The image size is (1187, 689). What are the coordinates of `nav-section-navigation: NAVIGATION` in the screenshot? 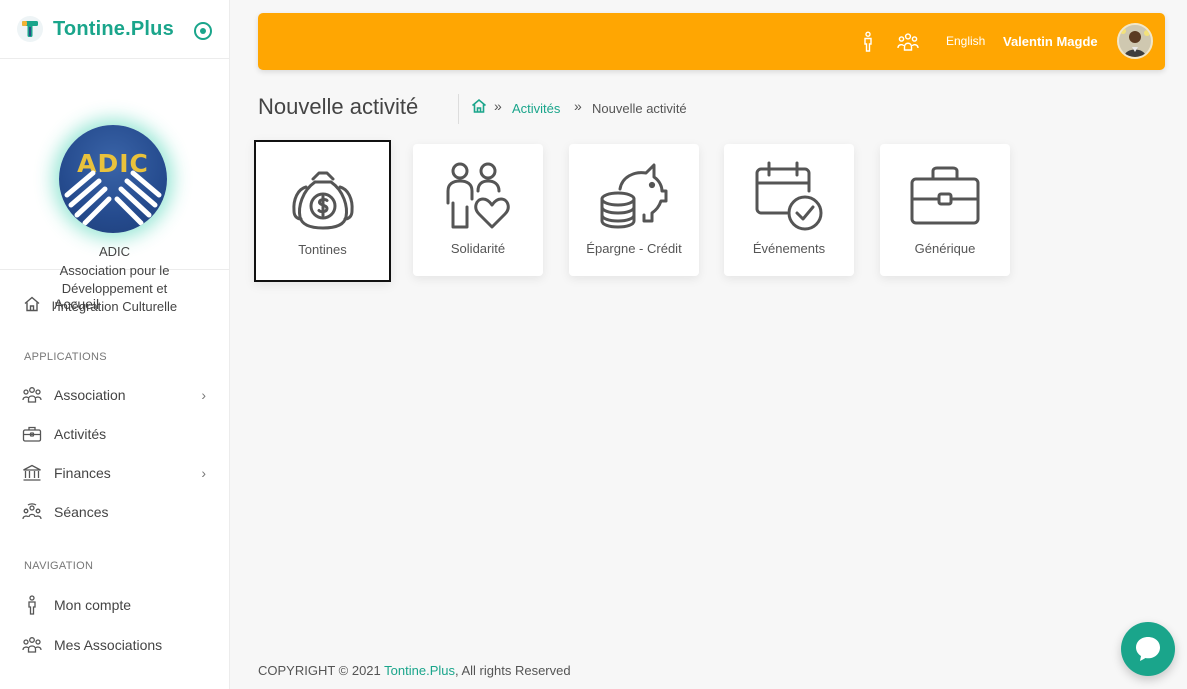 It's located at (59, 566).